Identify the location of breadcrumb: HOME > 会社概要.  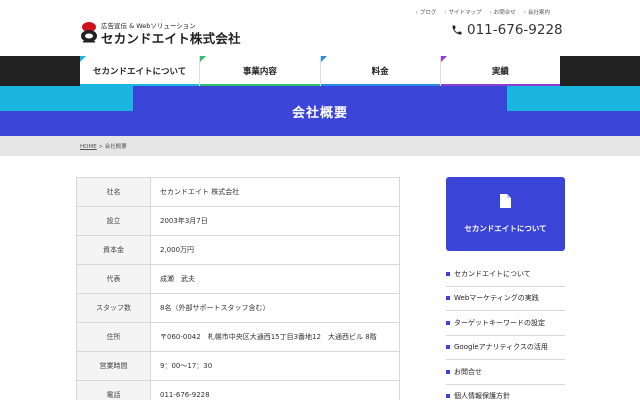
(103, 146).